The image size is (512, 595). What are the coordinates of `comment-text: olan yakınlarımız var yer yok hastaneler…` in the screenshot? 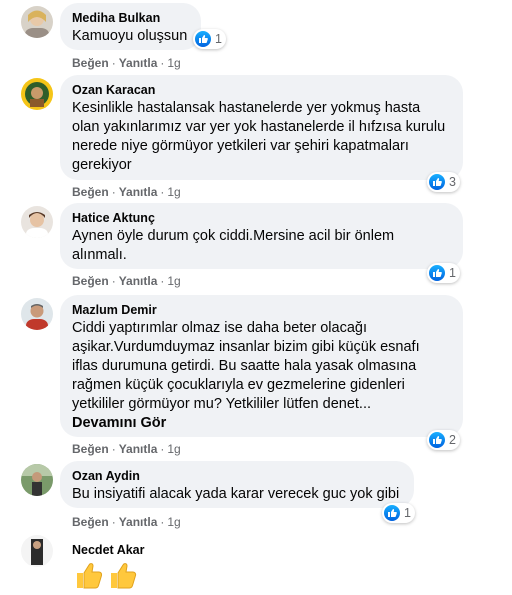 It's located at (259, 127).